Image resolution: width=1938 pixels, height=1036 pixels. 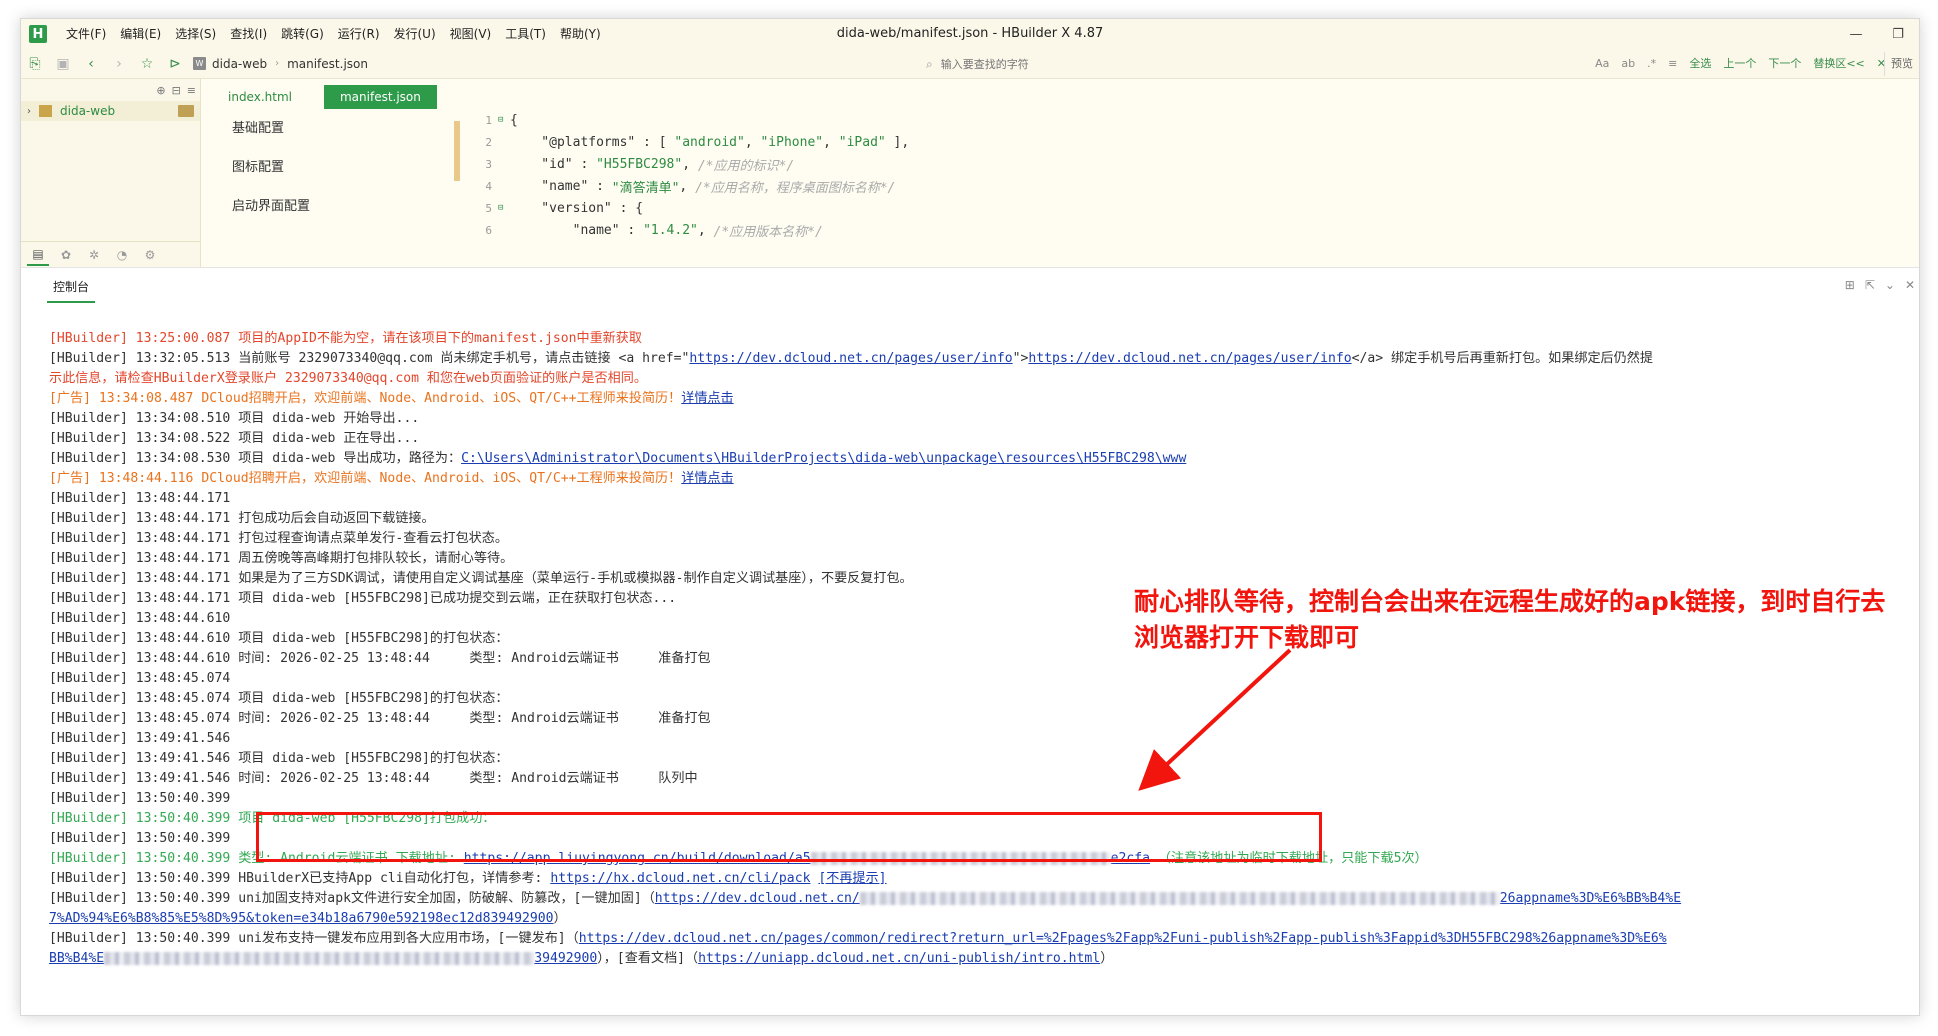 What do you see at coordinates (1289, 858) in the screenshot?
I see `console-text: （注意该地址为临时下载地址，只能下载5次）` at bounding box center [1289, 858].